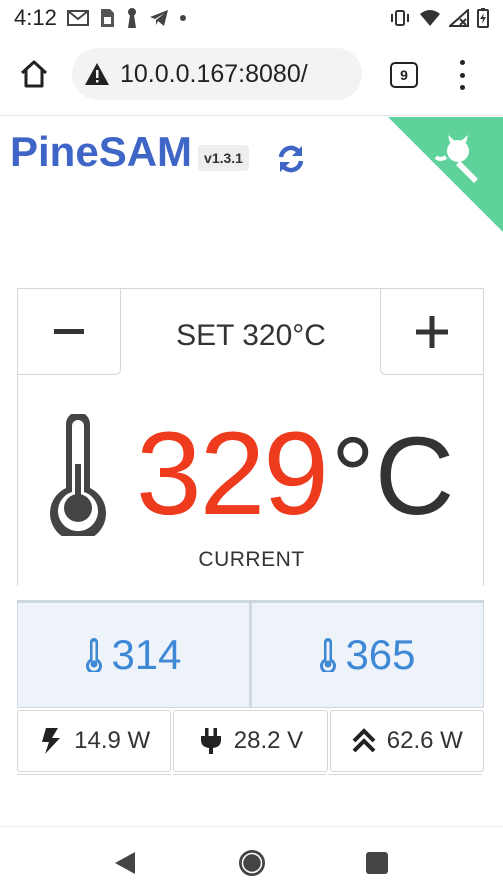 The width and height of the screenshot is (503, 886). What do you see at coordinates (459, 18) in the screenshot?
I see `signal-icon` at bounding box center [459, 18].